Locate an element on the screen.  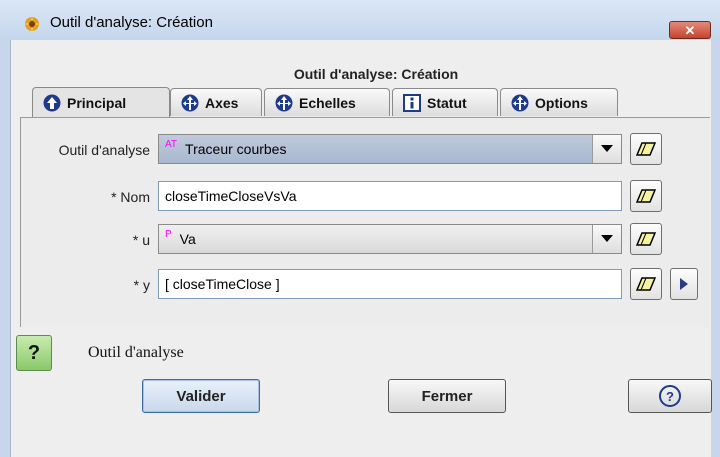
y-label: * y is located at coordinates (141, 285).